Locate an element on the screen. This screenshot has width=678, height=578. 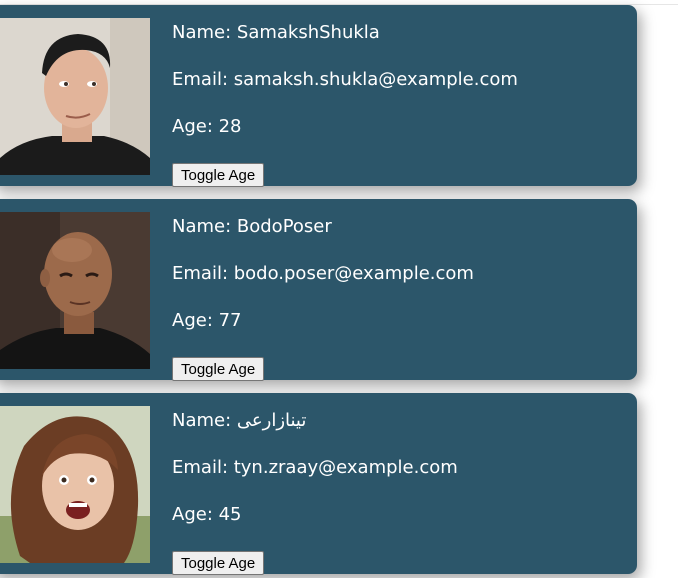
user-email: Email: samaksh.shukla@example.com is located at coordinates (345, 79).